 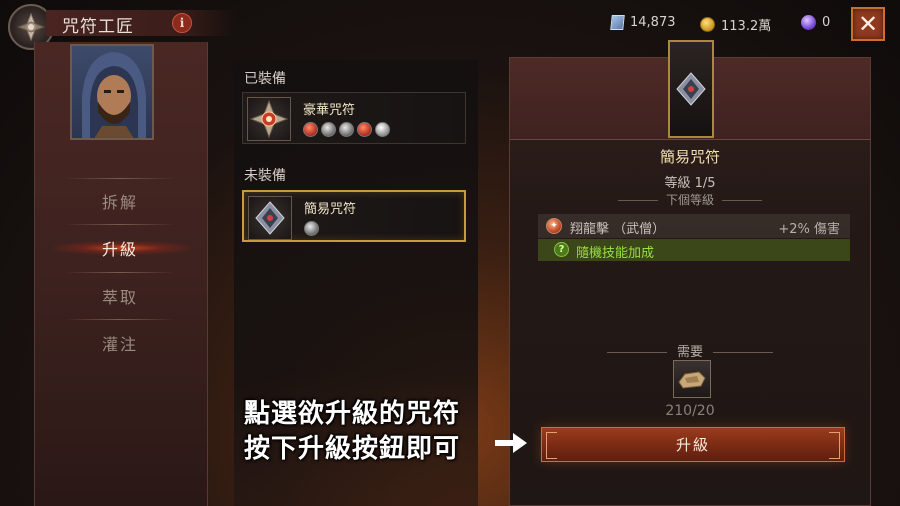 I want to click on currency-shards: 14,873, so click(x=643, y=22).